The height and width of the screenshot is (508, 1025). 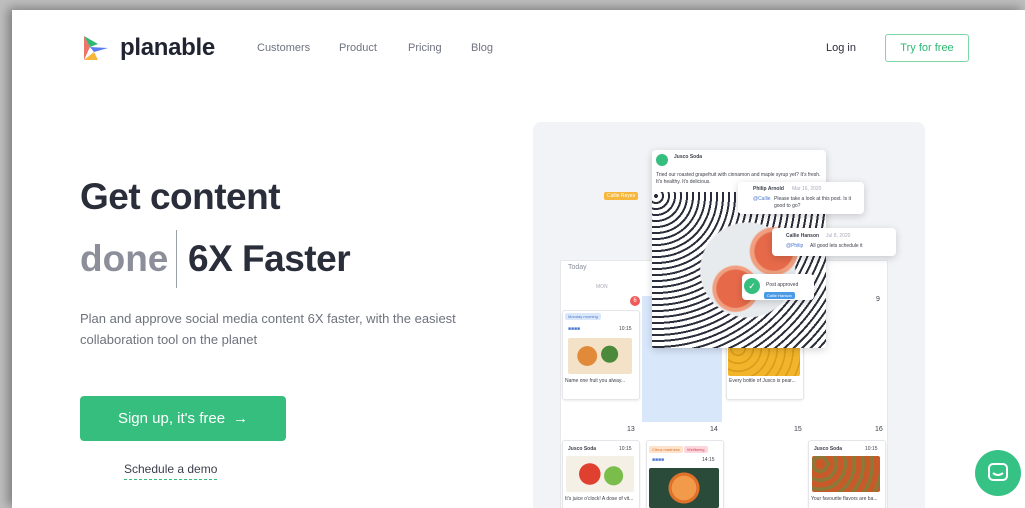 What do you see at coordinates (927, 48) in the screenshot?
I see `try-for-free-button: Try for free` at bounding box center [927, 48].